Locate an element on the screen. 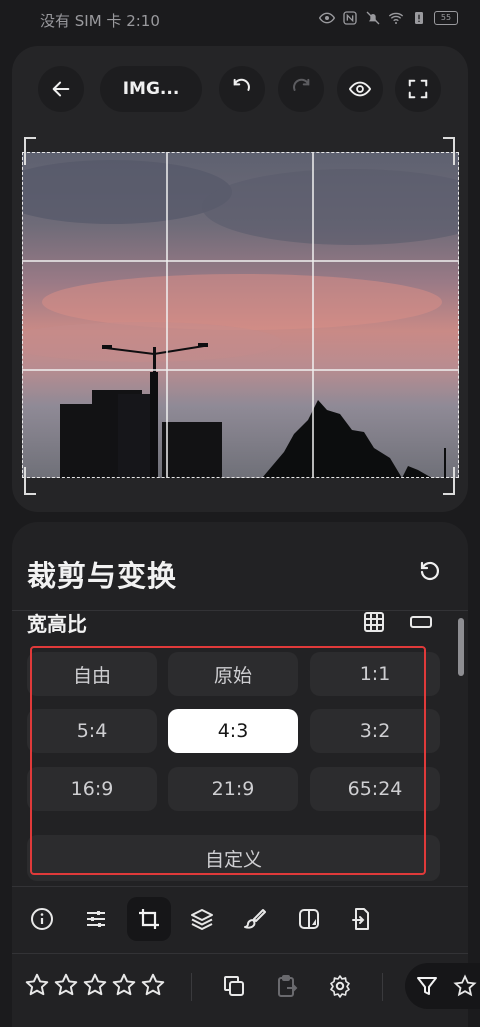 The width and height of the screenshot is (480, 1027). landscape-rect-icon is located at coordinates (421, 622).